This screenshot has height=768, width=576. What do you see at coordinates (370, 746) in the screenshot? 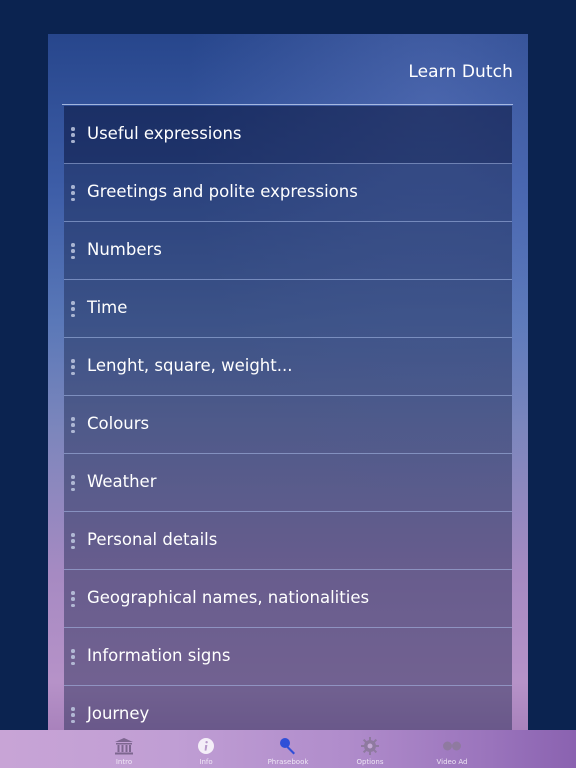
I see `gear-icon` at bounding box center [370, 746].